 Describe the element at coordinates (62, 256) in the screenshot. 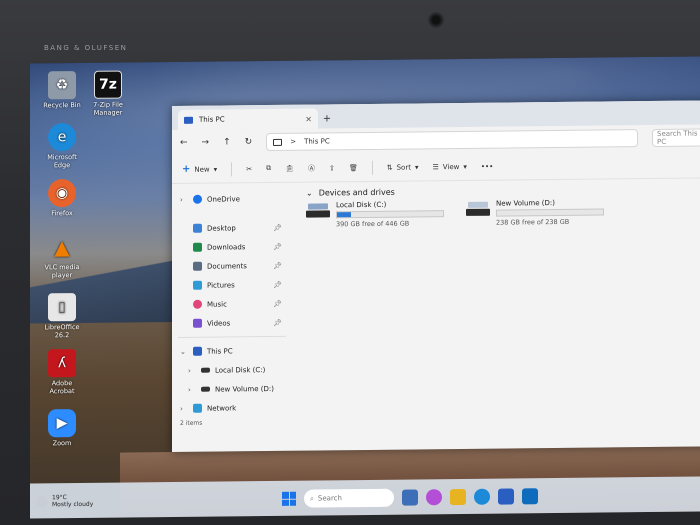

I see `desktop-icon-vlc: ▲ VLC media player` at that location.